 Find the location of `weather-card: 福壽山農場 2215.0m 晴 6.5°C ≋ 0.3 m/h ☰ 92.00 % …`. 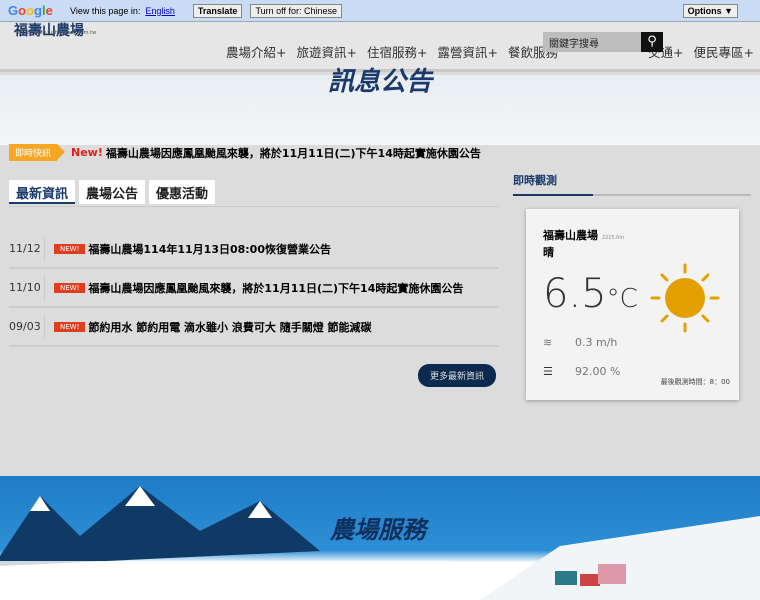

weather-card: 福壽山農場 2215.0m 晴 6.5°C ≋ 0.3 m/h ☰ 92.00 % … is located at coordinates (632, 304).